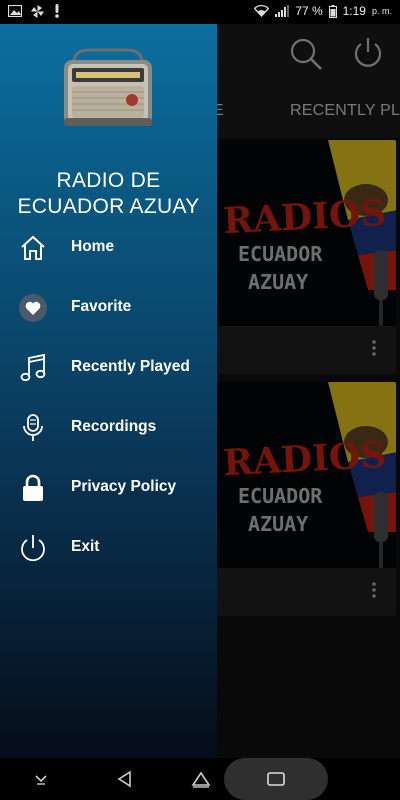 The image size is (400, 800). What do you see at coordinates (108, 194) in the screenshot?
I see `drawer-title: RADIO DE ECUADOR AZUAY` at bounding box center [108, 194].